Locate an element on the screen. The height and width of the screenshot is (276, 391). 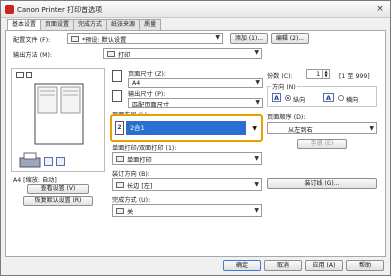
apply-button: 应用 (A) is located at coordinates (324, 265).